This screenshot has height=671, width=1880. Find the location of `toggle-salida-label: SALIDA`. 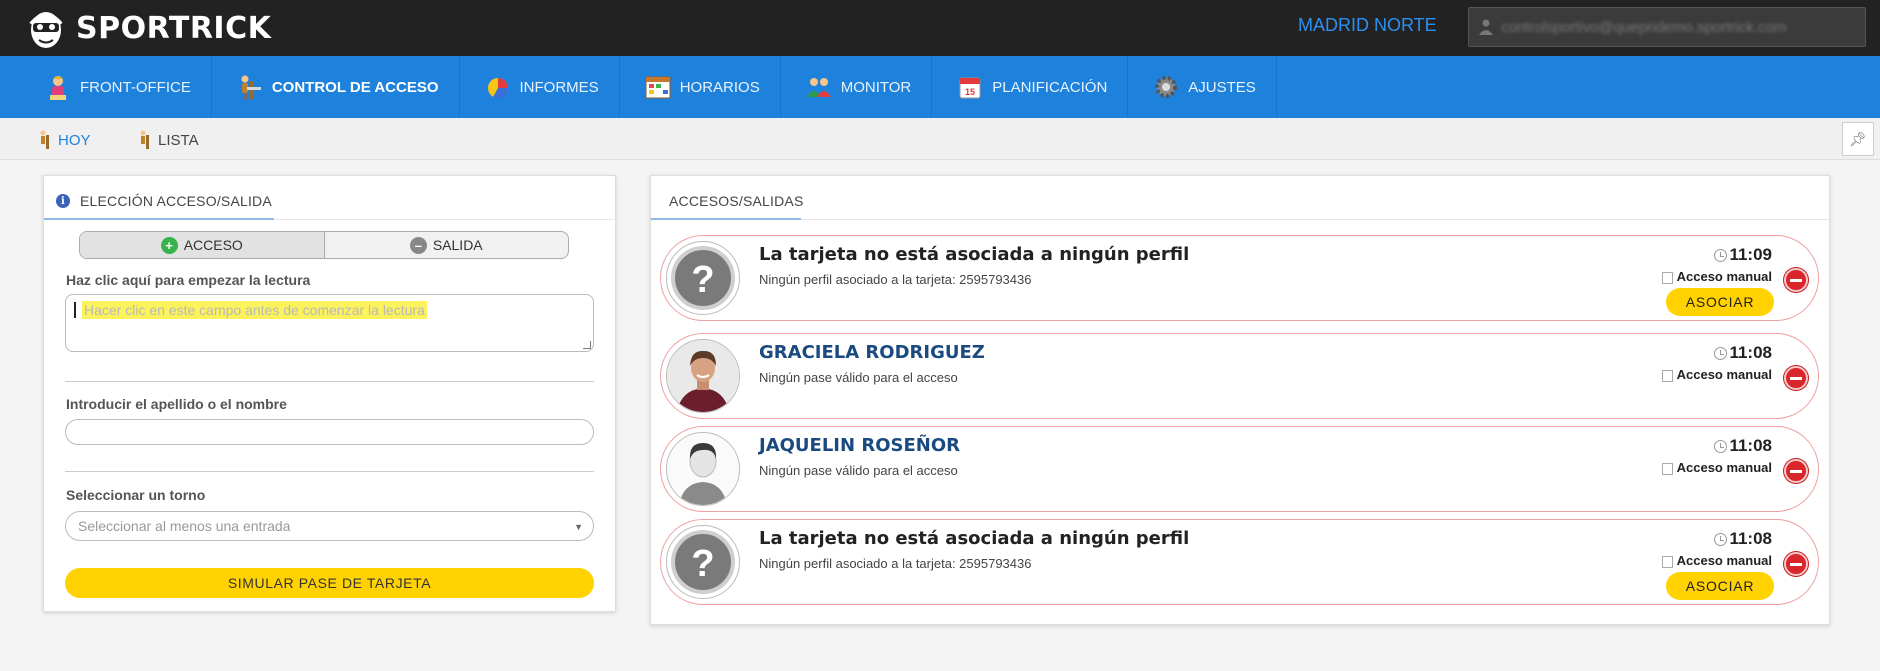

toggle-salida-label: SALIDA is located at coordinates (457, 245).